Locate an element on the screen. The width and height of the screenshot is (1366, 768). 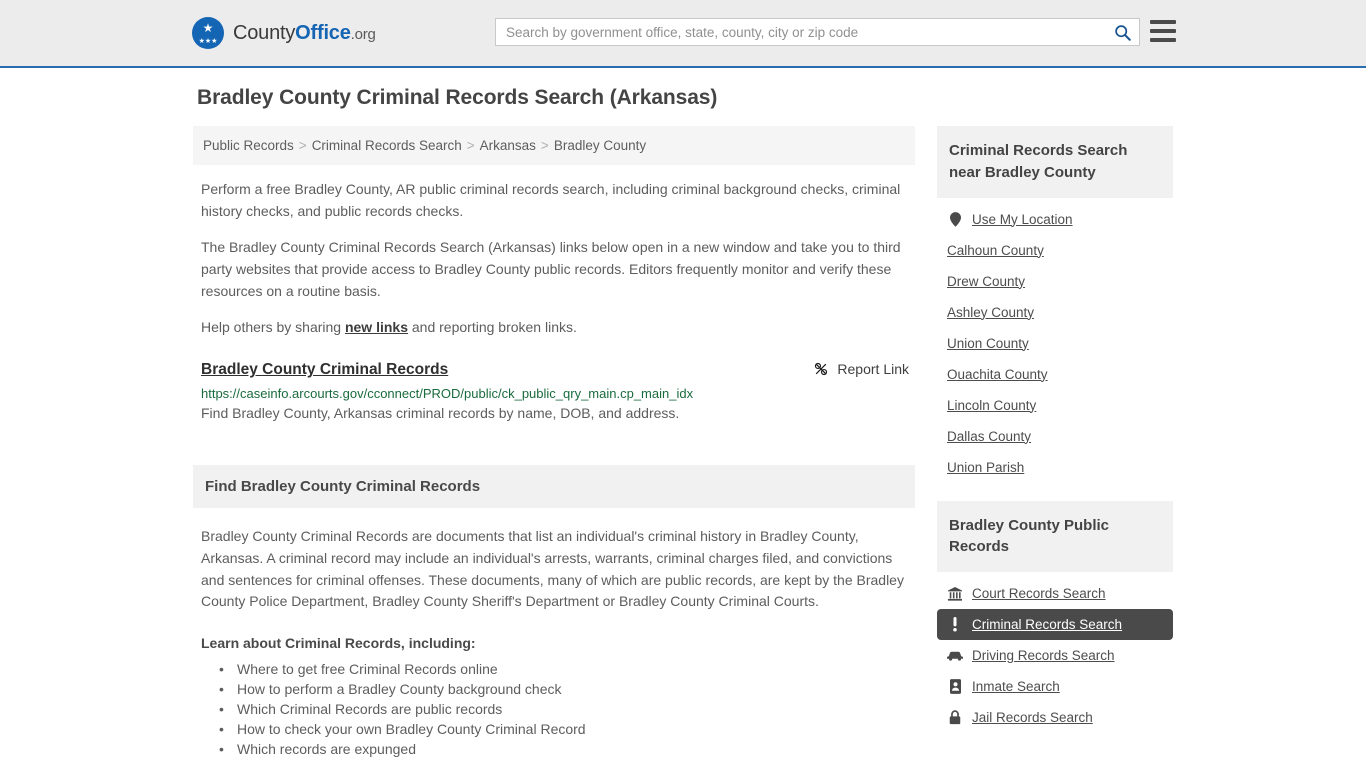
sidebar-item-label: Union County is located at coordinates (988, 343).